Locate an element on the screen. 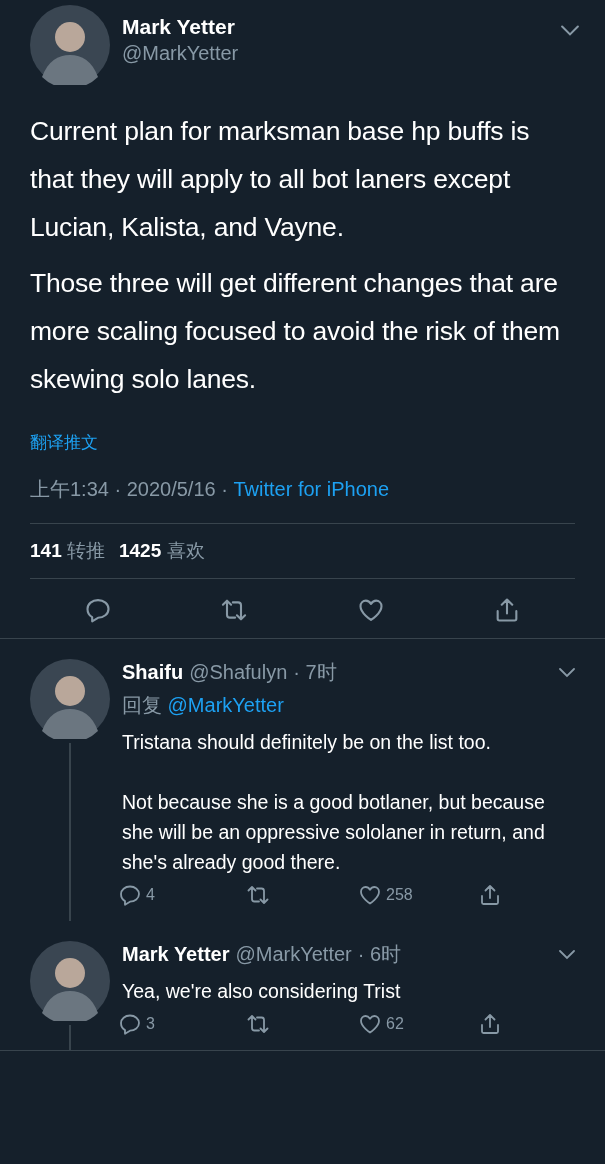 This screenshot has height=1164, width=605. stat-count: 1425 喜欢 is located at coordinates (162, 551).